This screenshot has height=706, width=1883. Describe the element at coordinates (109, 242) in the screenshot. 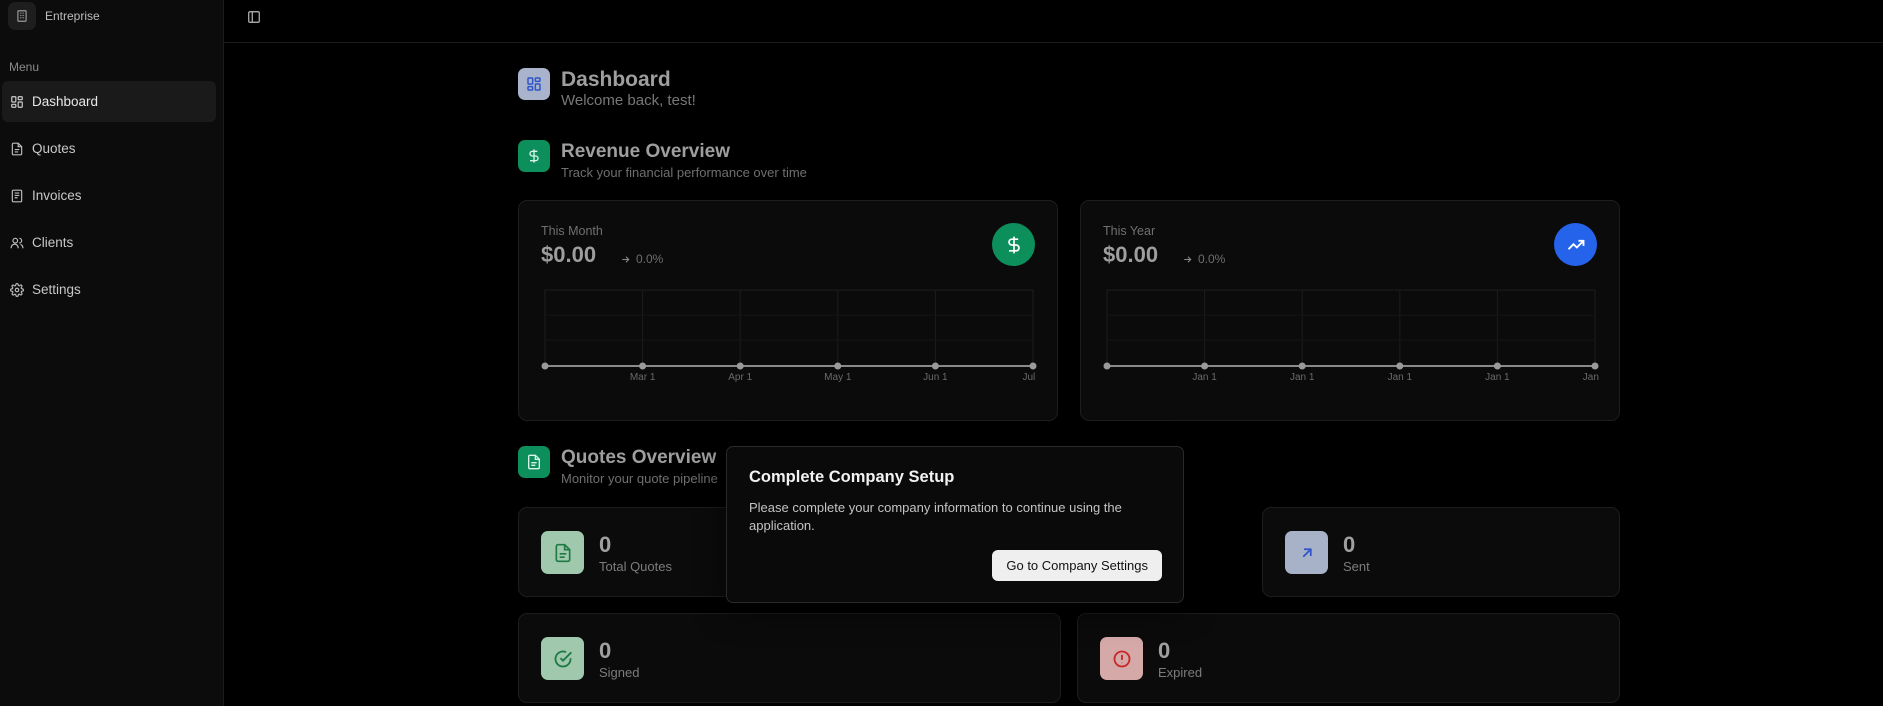

I see `sidebar-item-clients: Clients` at that location.